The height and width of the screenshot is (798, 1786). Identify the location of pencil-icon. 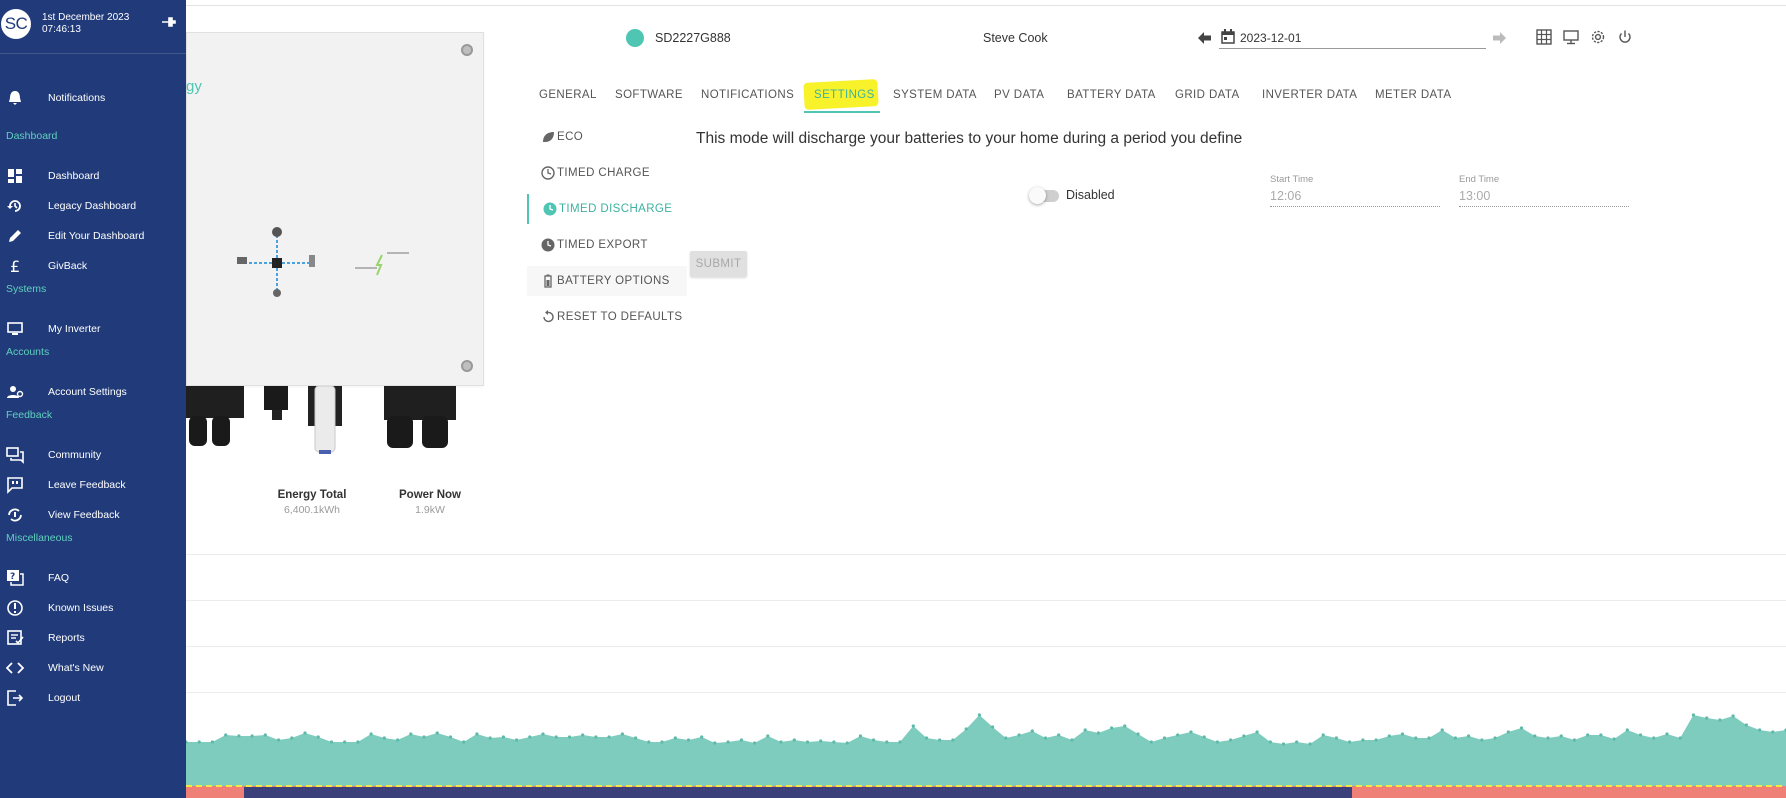
(15, 236).